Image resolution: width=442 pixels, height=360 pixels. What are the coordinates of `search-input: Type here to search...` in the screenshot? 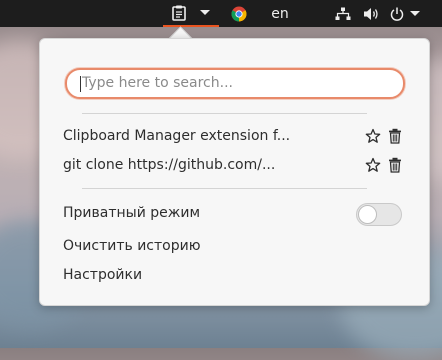 It's located at (235, 83).